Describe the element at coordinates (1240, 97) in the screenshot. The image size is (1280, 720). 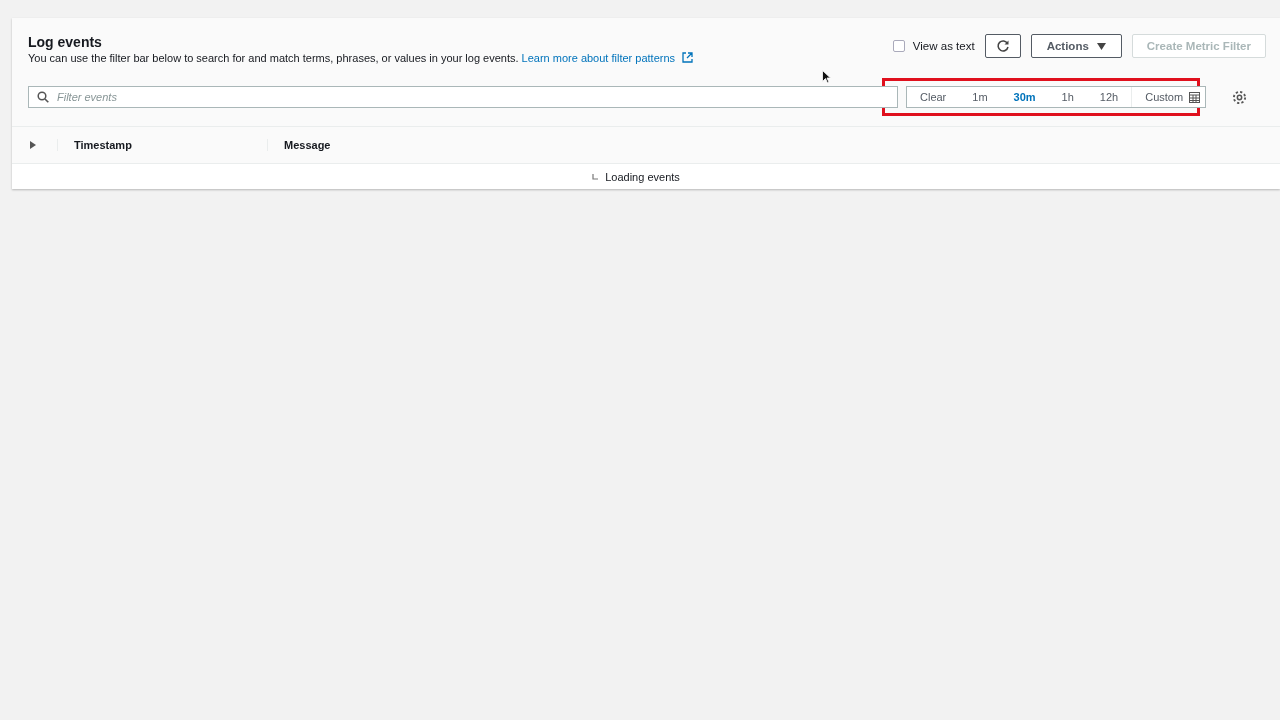
I see `settings-icon` at that location.